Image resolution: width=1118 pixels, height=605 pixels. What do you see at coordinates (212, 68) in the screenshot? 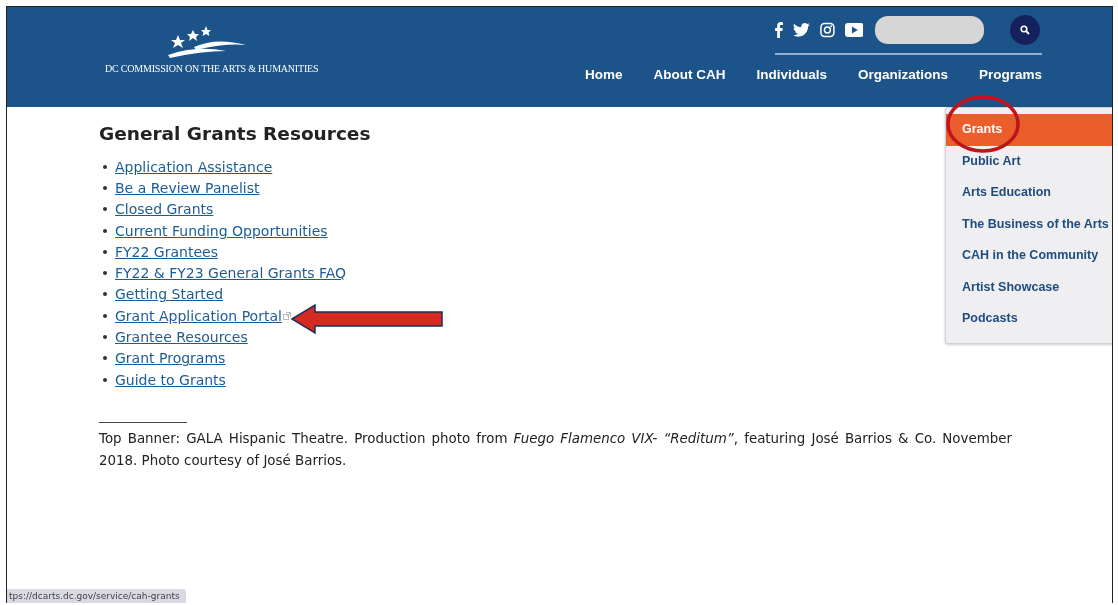
I see `logo-text: DC COMMISSION ON THE ARTS & HUMANITIES` at bounding box center [212, 68].